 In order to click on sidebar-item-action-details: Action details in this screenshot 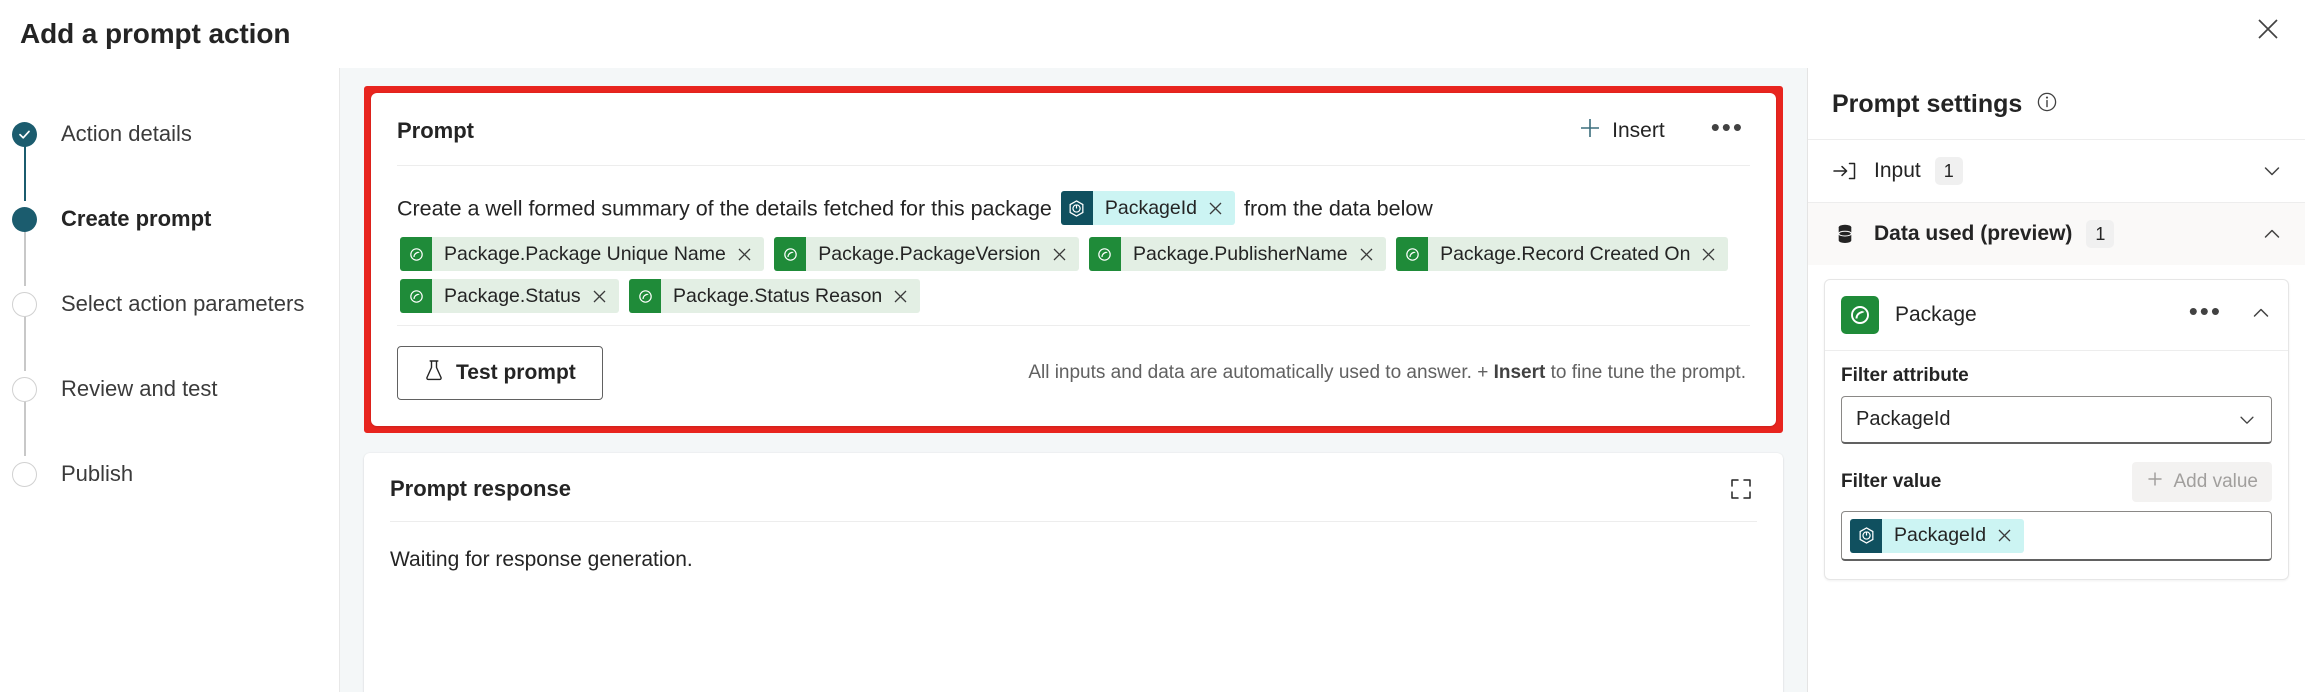, I will do `click(169, 158)`.